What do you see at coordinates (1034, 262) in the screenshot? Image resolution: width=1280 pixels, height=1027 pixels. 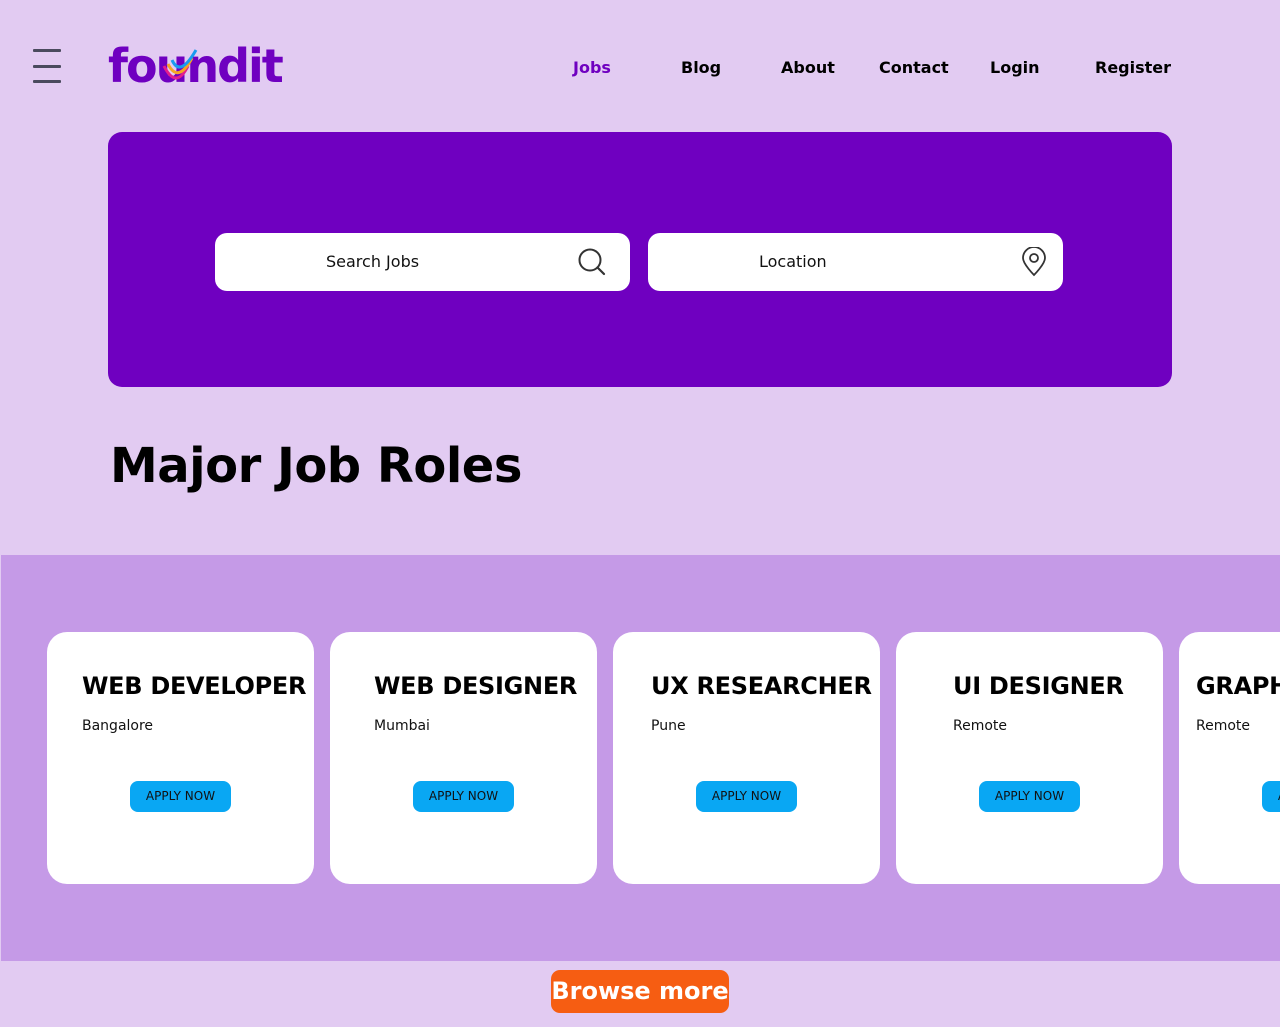 I see `map-pin-icon` at bounding box center [1034, 262].